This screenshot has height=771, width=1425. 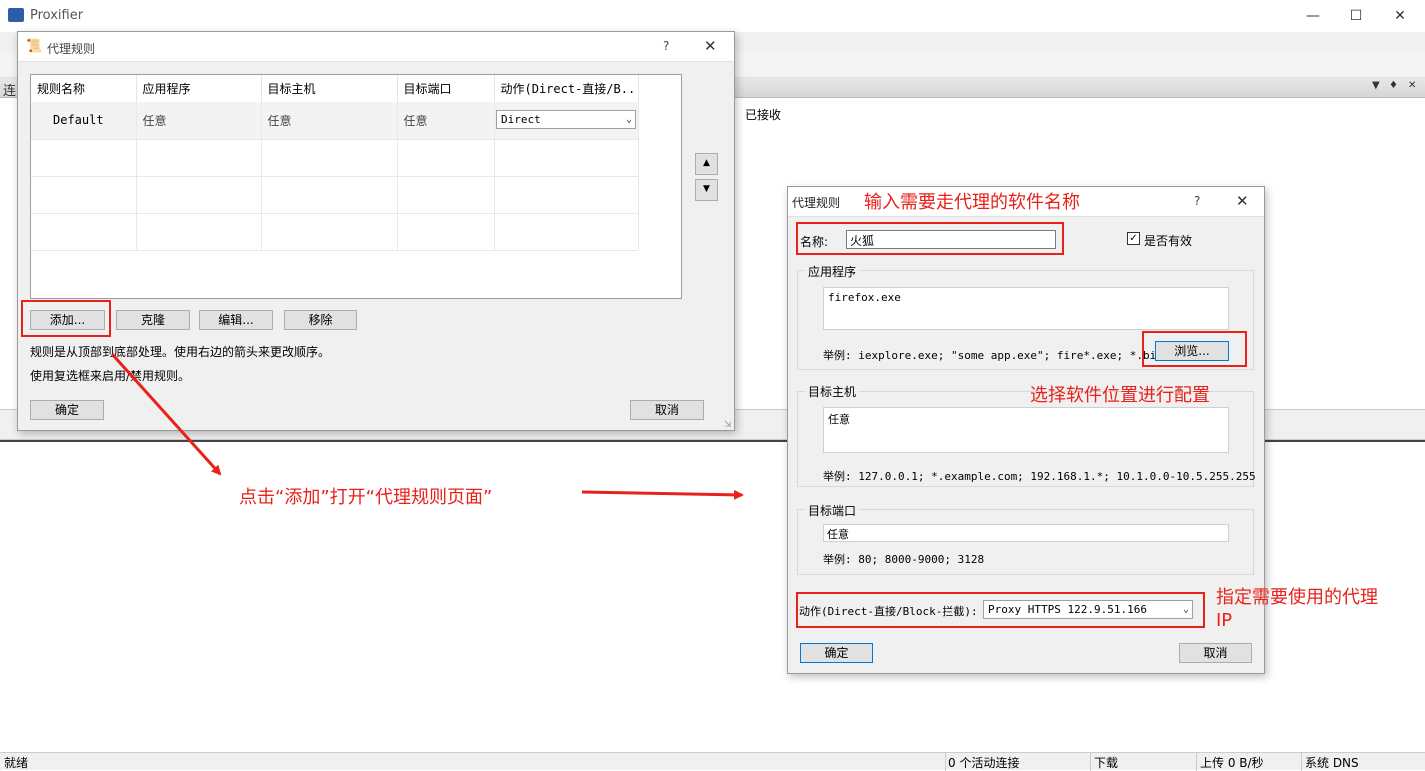 I want to click on annotation-arrows, so click(x=427, y=426).